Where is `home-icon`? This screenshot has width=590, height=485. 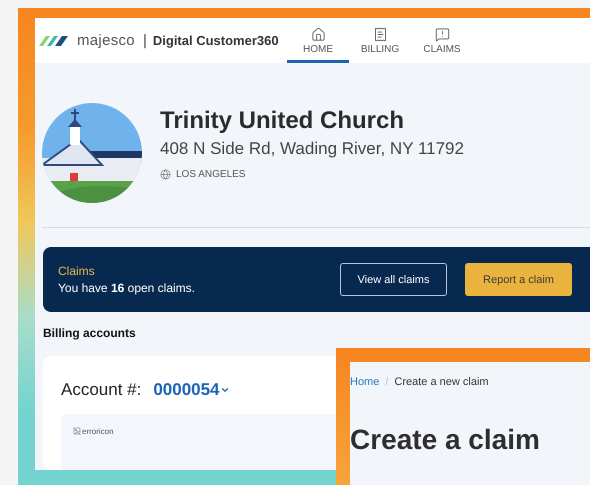
home-icon is located at coordinates (318, 34).